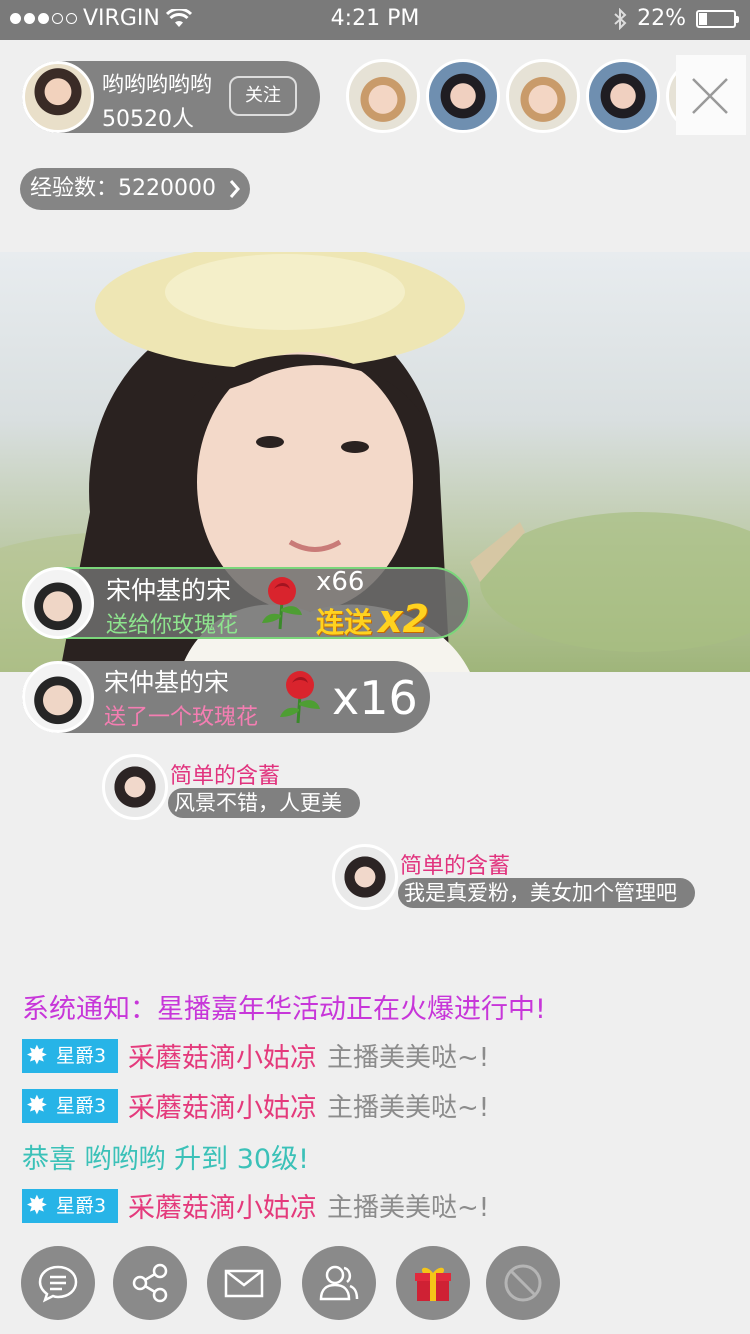 Image resolution: width=750 pixels, height=1334 pixels. Describe the element at coordinates (284, 1009) in the screenshot. I see `system-notice: 系统通知：星播嘉年华活动正在火爆进行中!` at that location.